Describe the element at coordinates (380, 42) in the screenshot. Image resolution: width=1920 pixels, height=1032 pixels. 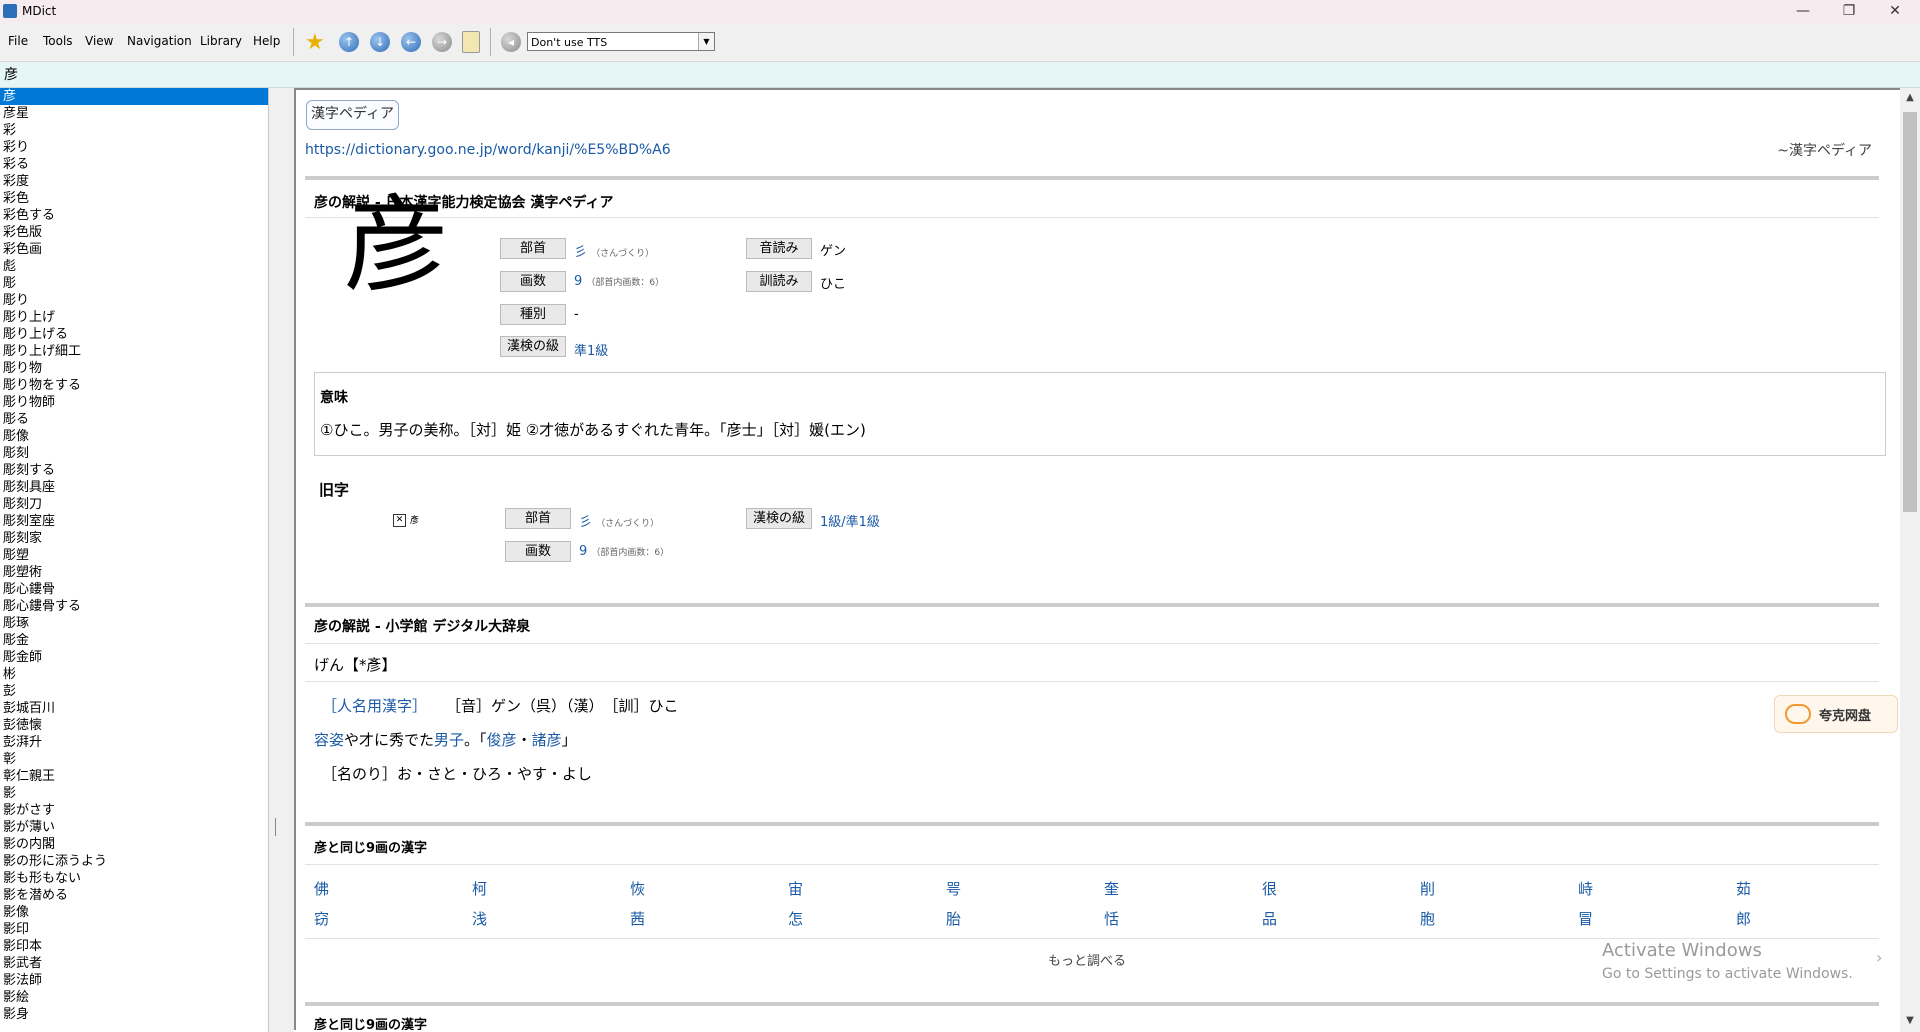
I see `down-arrow-icon: ↓` at that location.